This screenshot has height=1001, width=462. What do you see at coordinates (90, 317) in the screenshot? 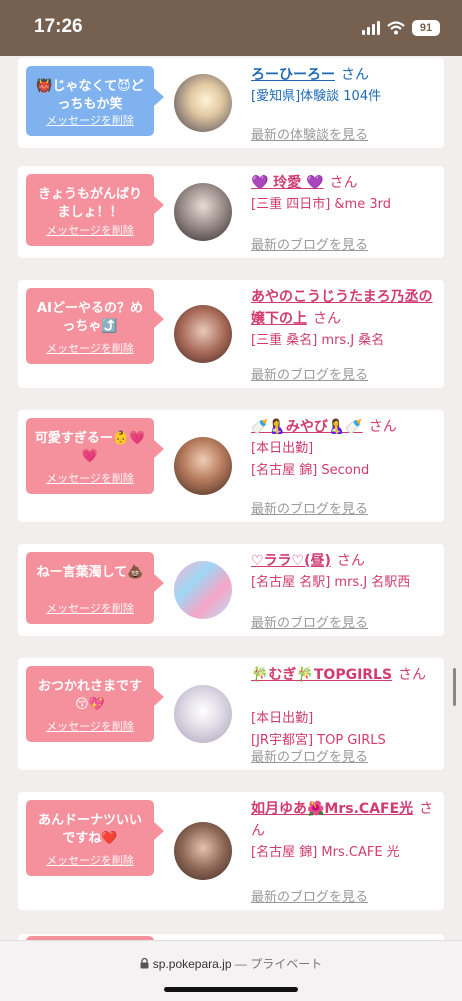
I see `message-text: AIどーやるの？めっちゃ⤴️` at bounding box center [90, 317].